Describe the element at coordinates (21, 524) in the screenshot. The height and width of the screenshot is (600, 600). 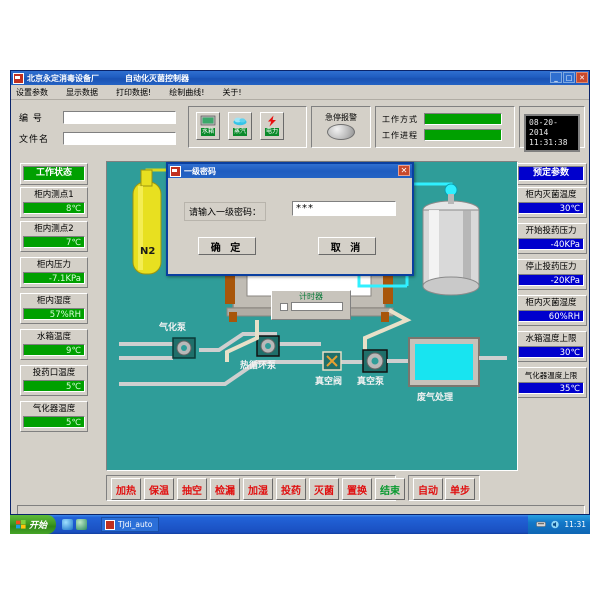
I see `windows-flag-icon` at that location.